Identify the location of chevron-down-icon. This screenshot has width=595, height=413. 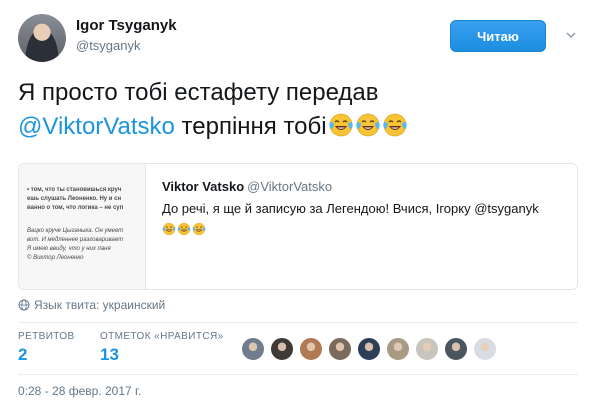
(571, 35).